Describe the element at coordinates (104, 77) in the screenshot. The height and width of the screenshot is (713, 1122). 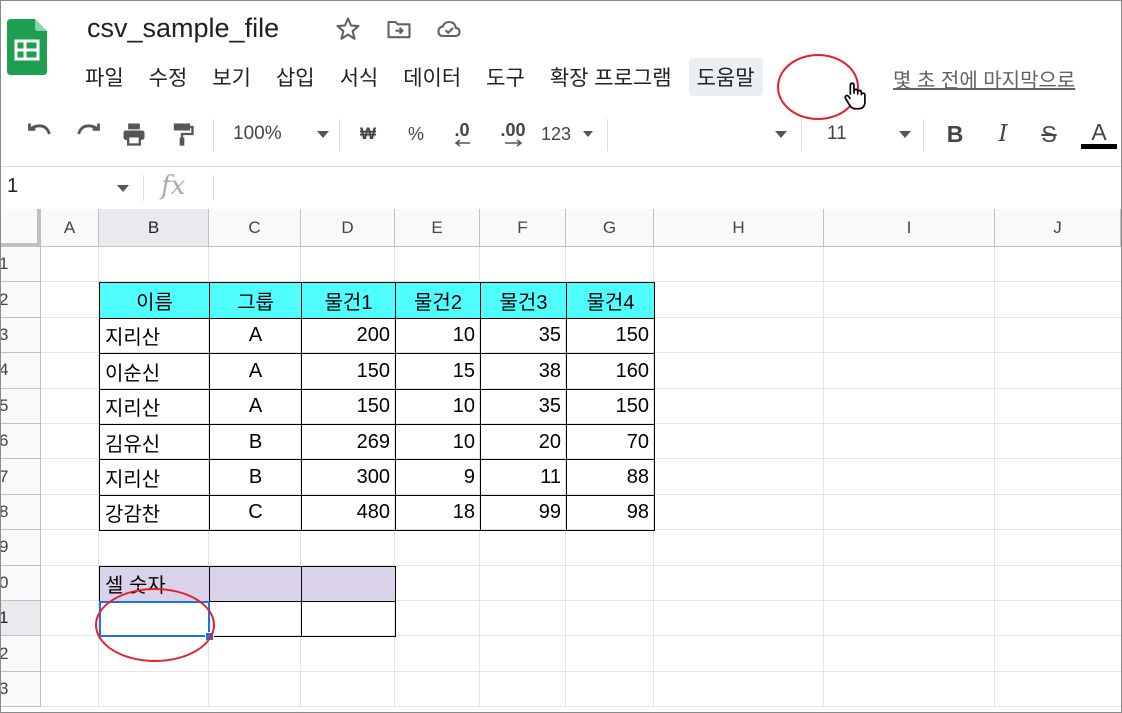
I see `menu-file: 파일` at that location.